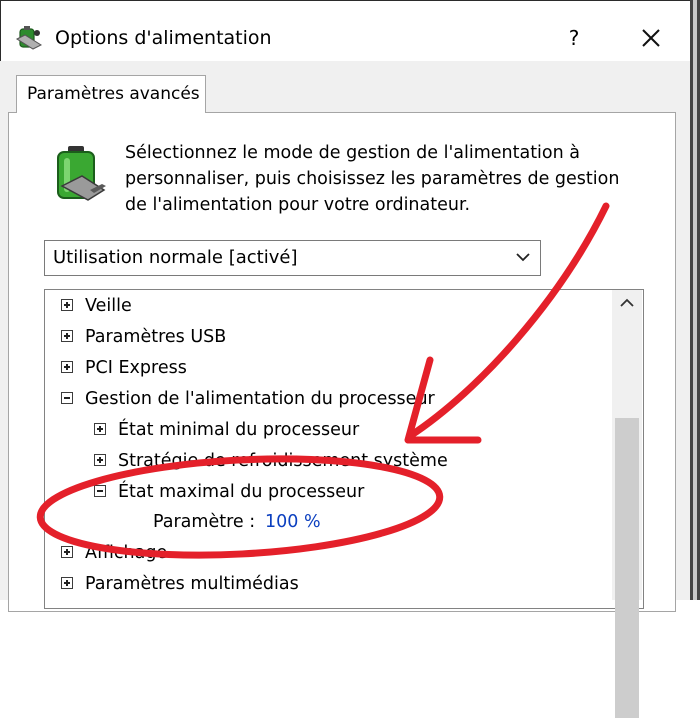  Describe the element at coordinates (695, 300) in the screenshot. I see `background-edge` at that location.